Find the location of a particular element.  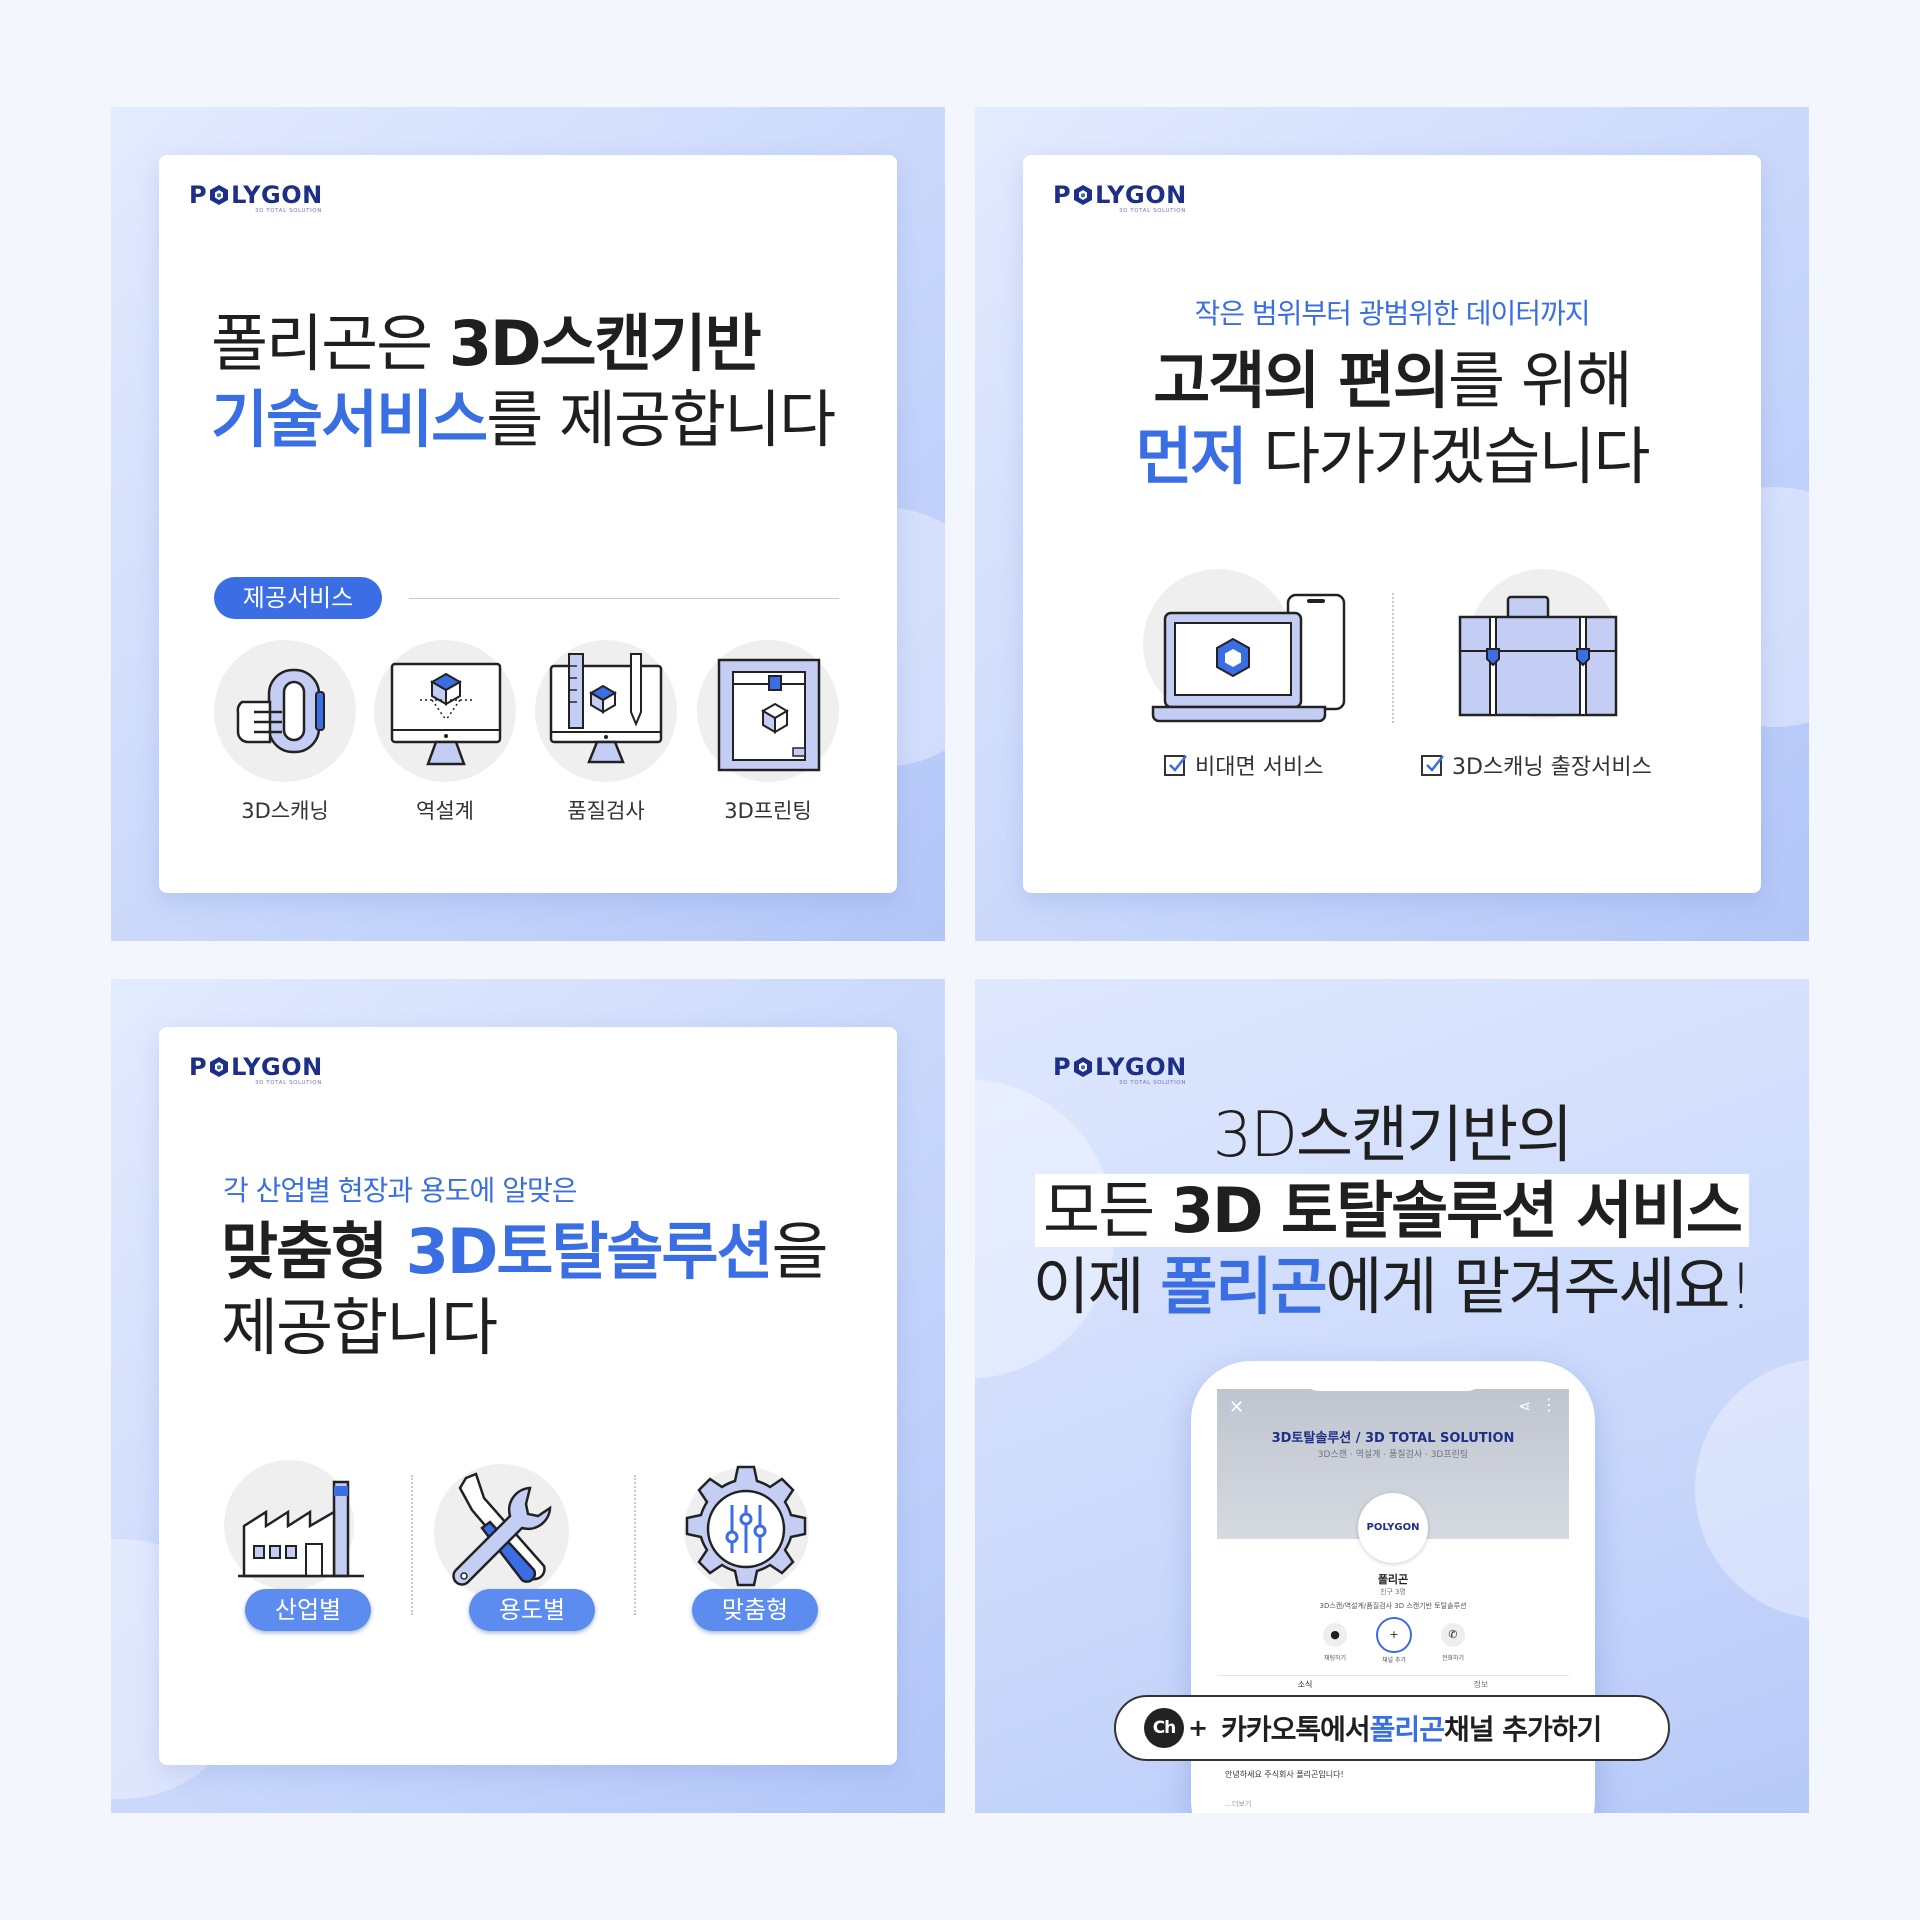

3d-scanning-icon is located at coordinates (285, 711).